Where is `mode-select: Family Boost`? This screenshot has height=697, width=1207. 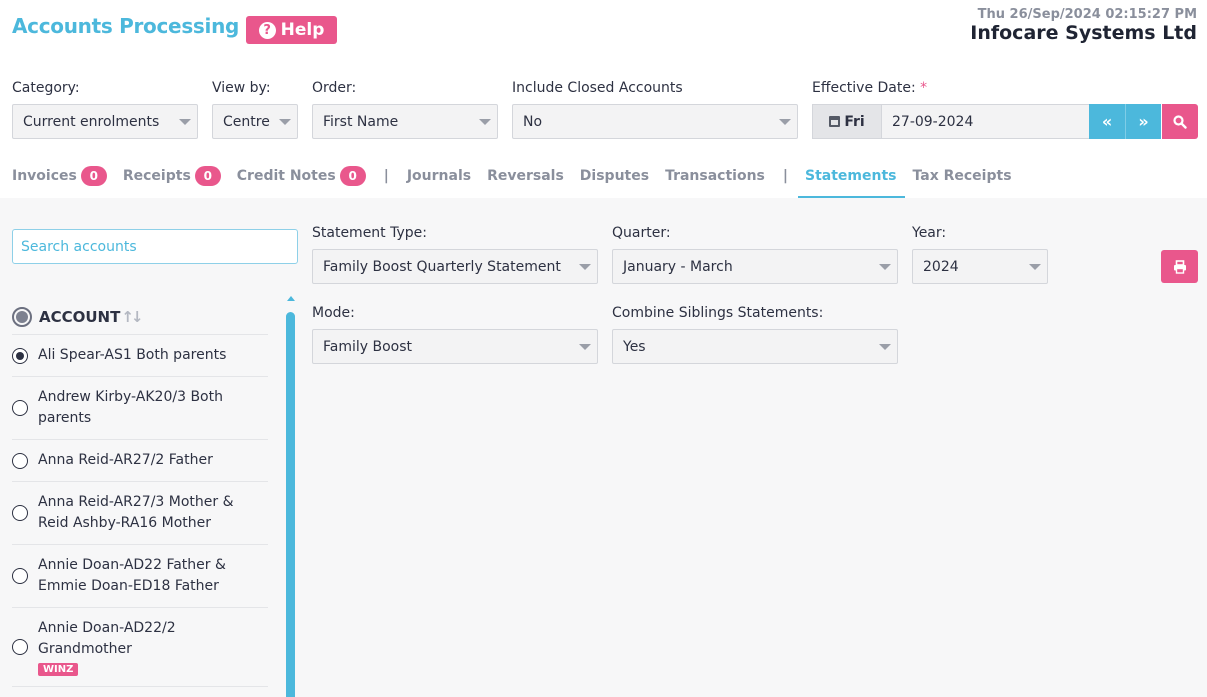 mode-select: Family Boost is located at coordinates (455, 346).